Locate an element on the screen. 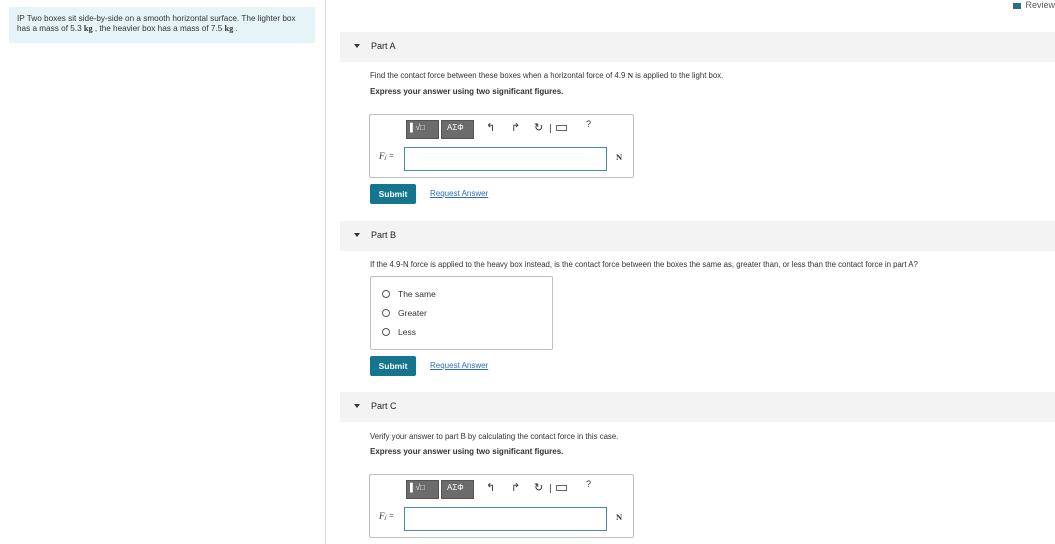  part-c-header: Part C is located at coordinates (697, 407).